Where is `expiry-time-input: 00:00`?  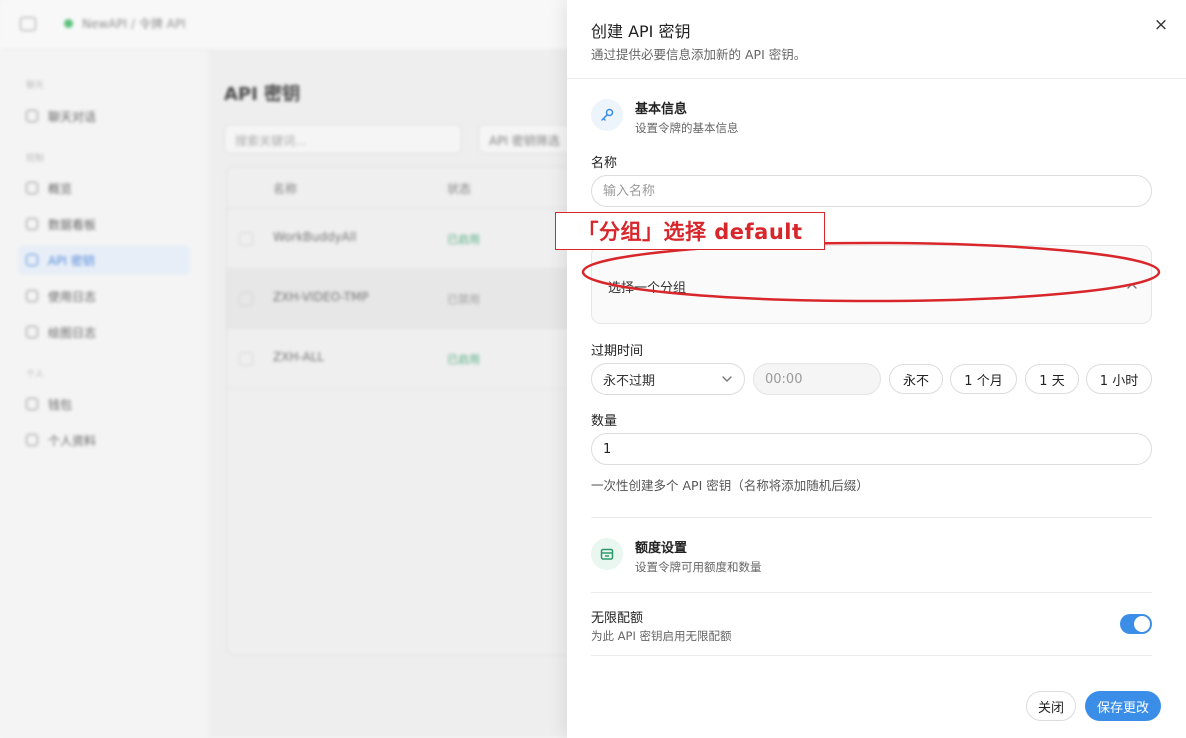
expiry-time-input: 00:00 is located at coordinates (817, 379).